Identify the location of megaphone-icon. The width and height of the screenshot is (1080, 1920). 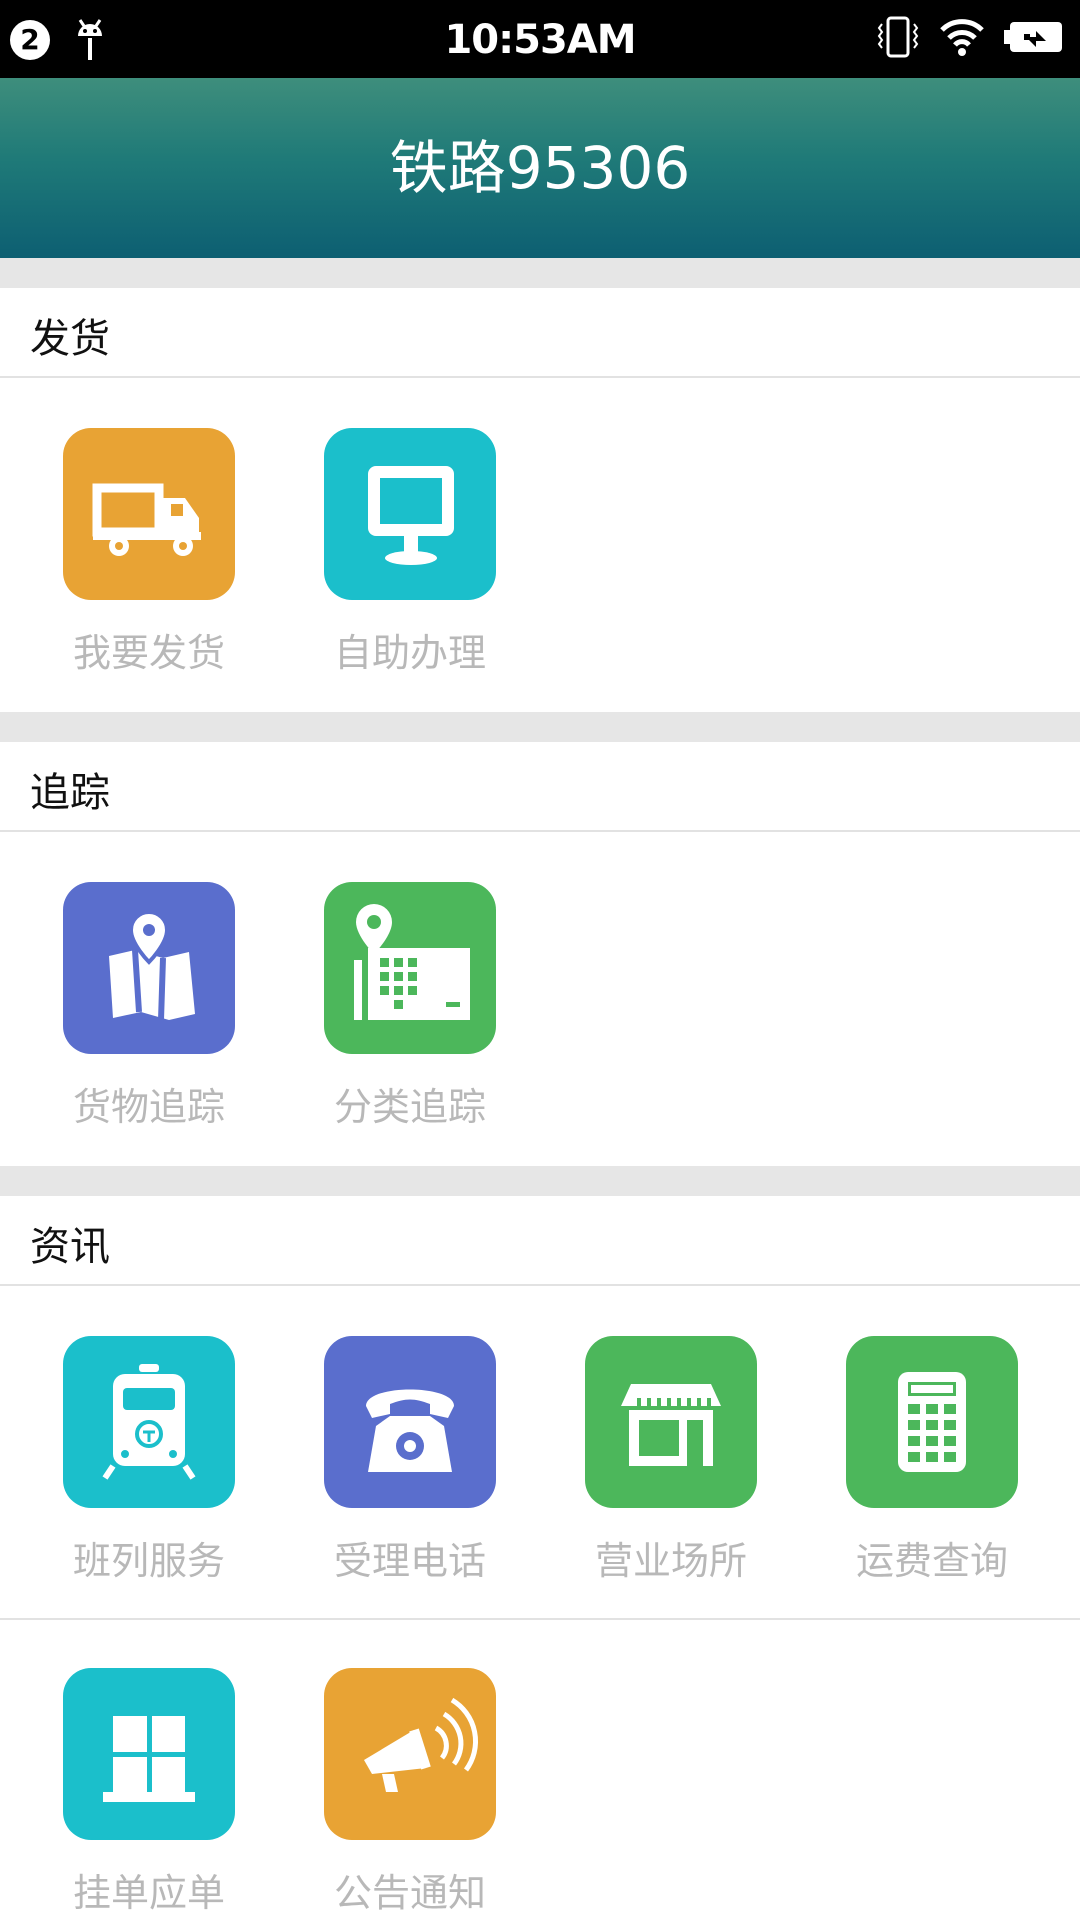
(410, 1754).